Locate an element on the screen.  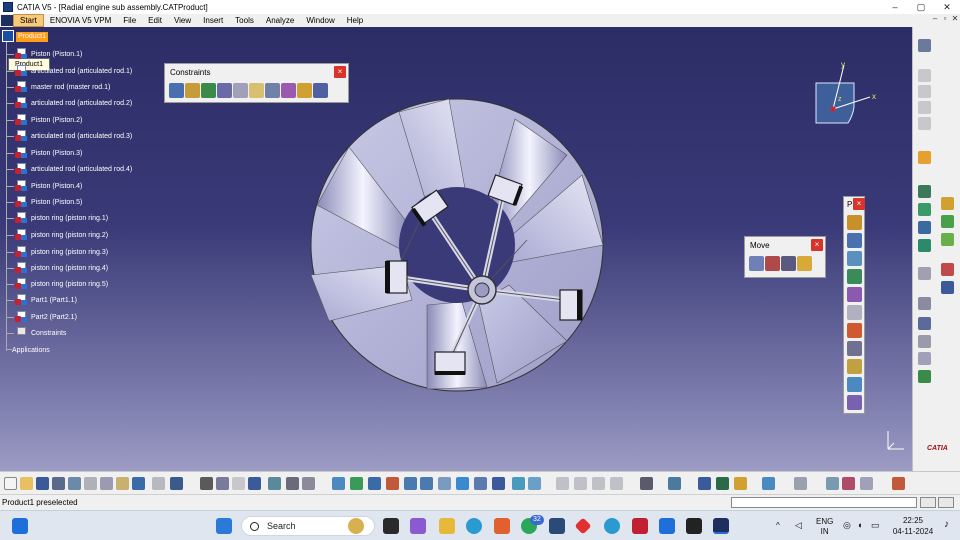
taskbar-app-icon is located at coordinates (391, 526).